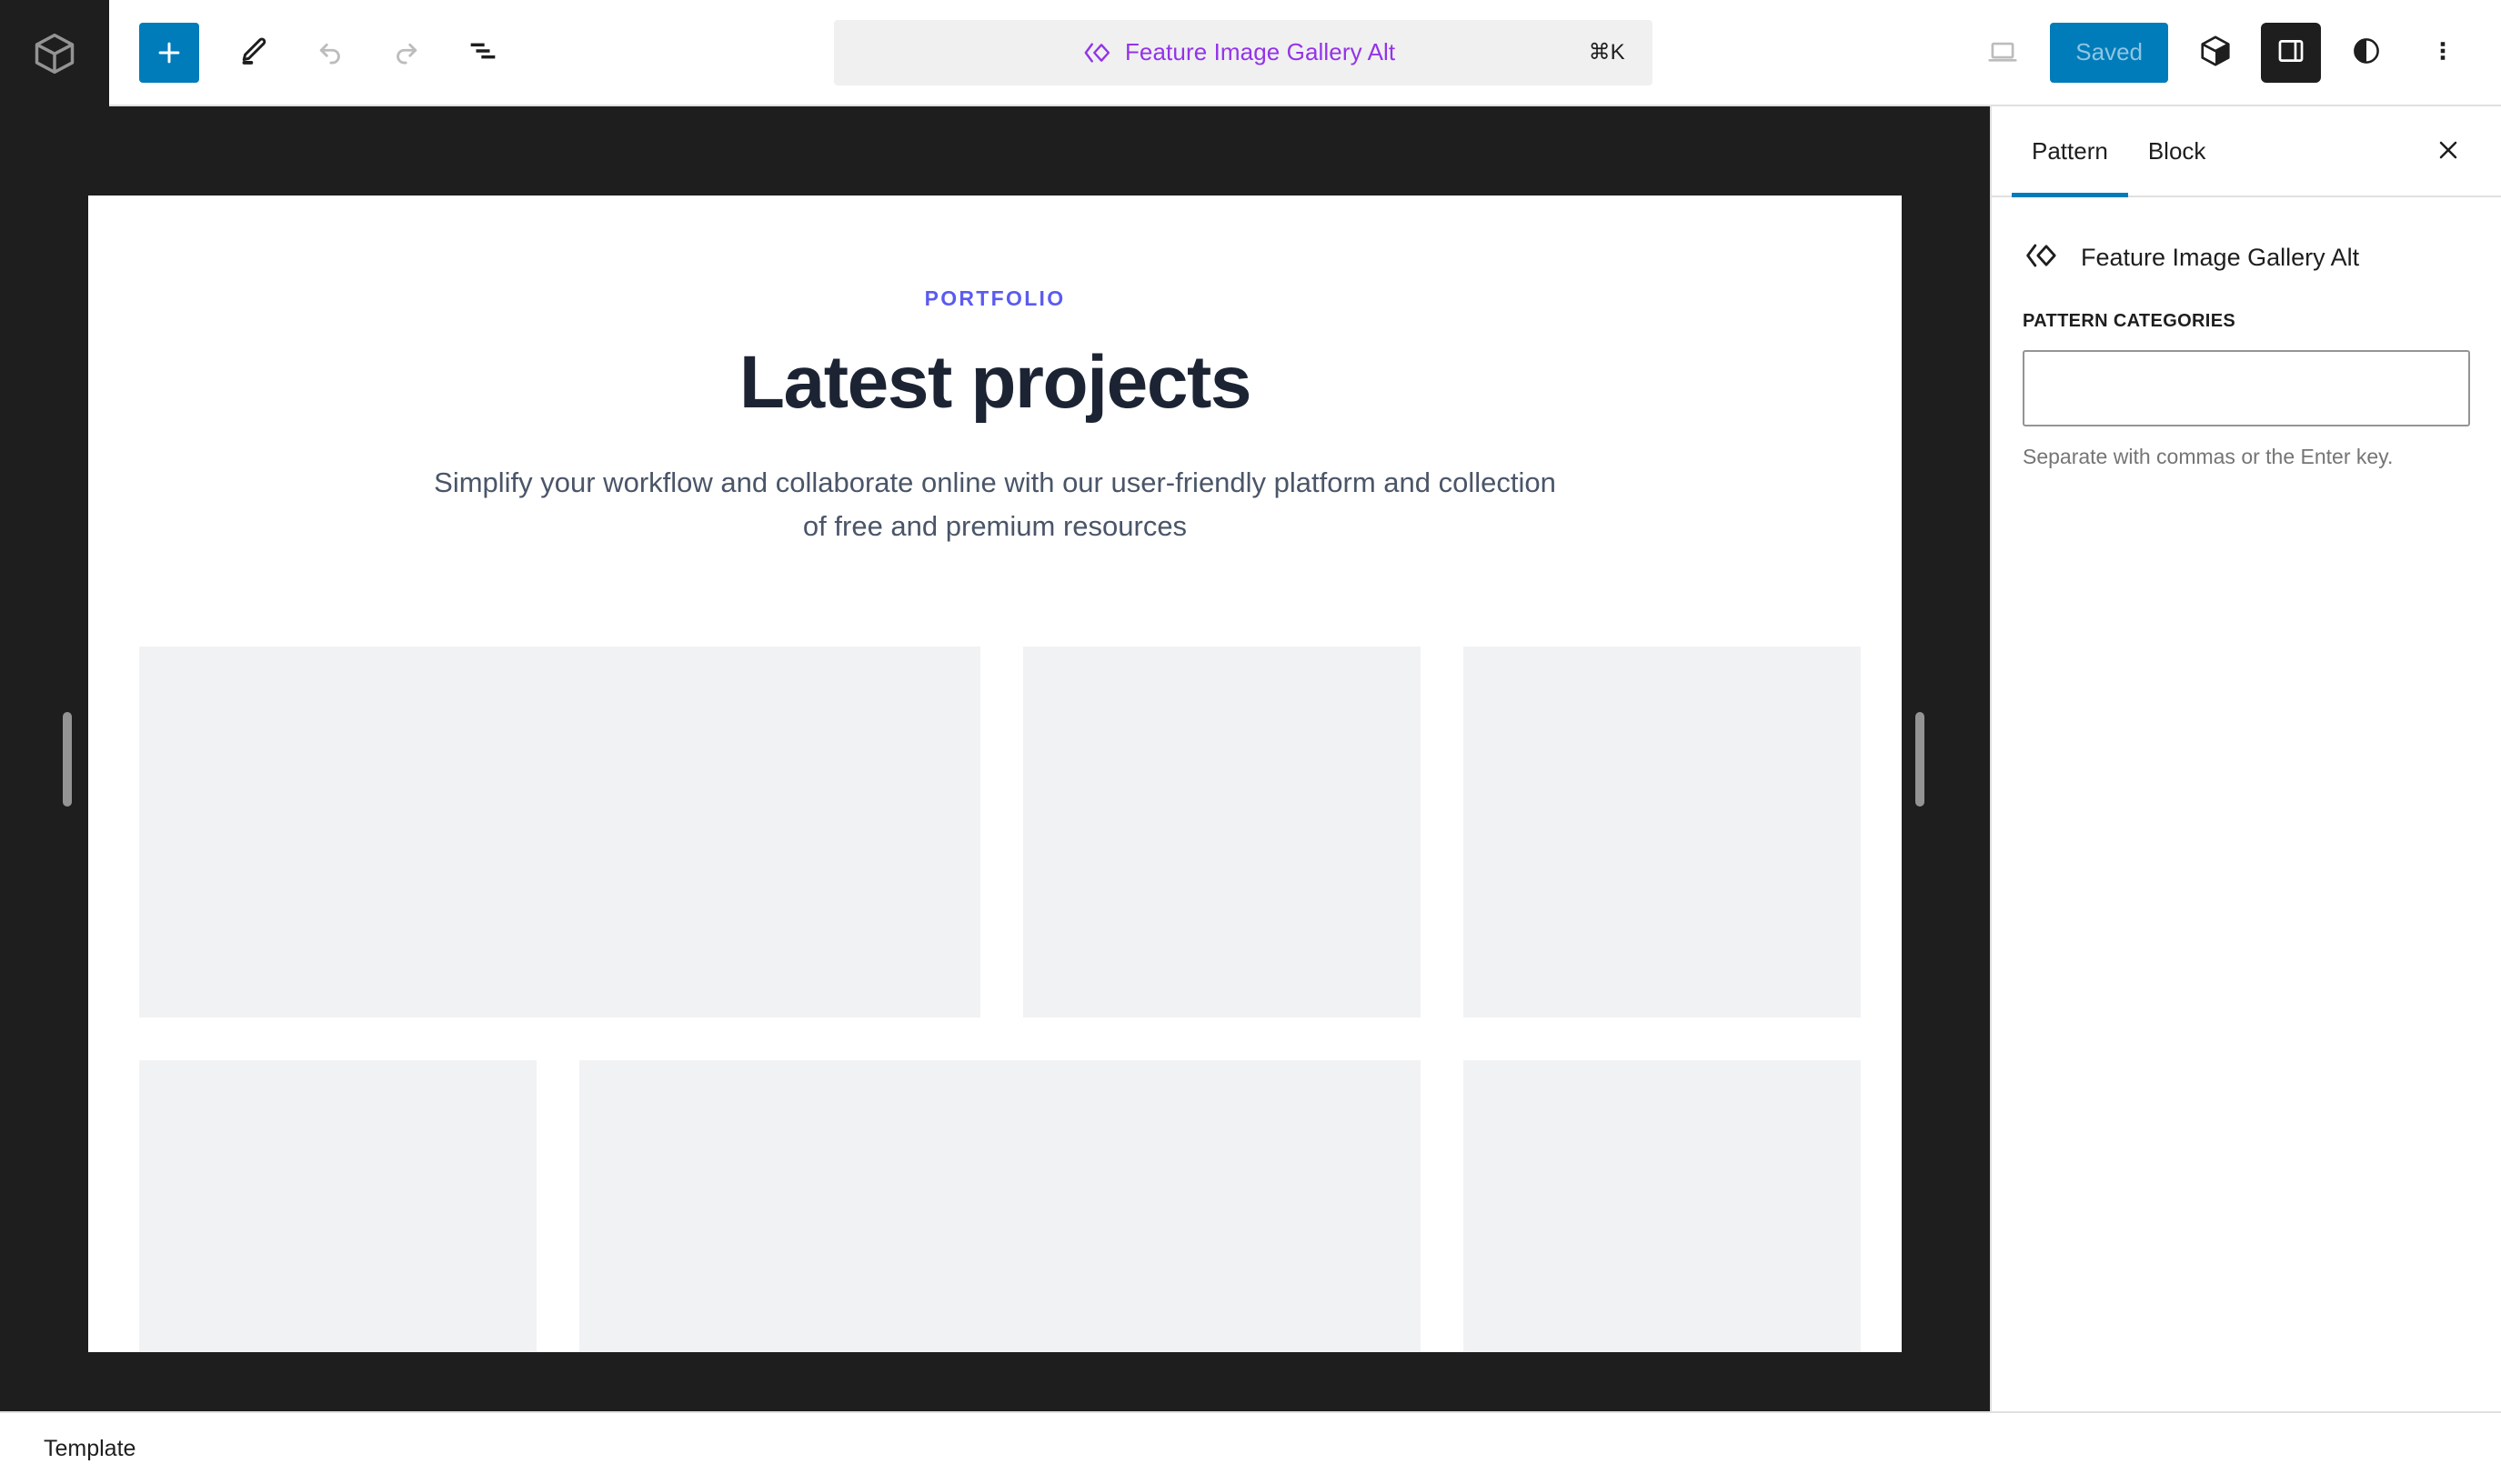 The height and width of the screenshot is (1484, 2501). I want to click on contrast-circle-icon, so click(2366, 52).